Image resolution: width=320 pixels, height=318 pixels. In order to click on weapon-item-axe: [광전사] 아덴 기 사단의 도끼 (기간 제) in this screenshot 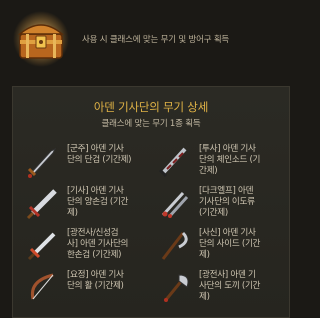, I will do `click(221, 290)`.